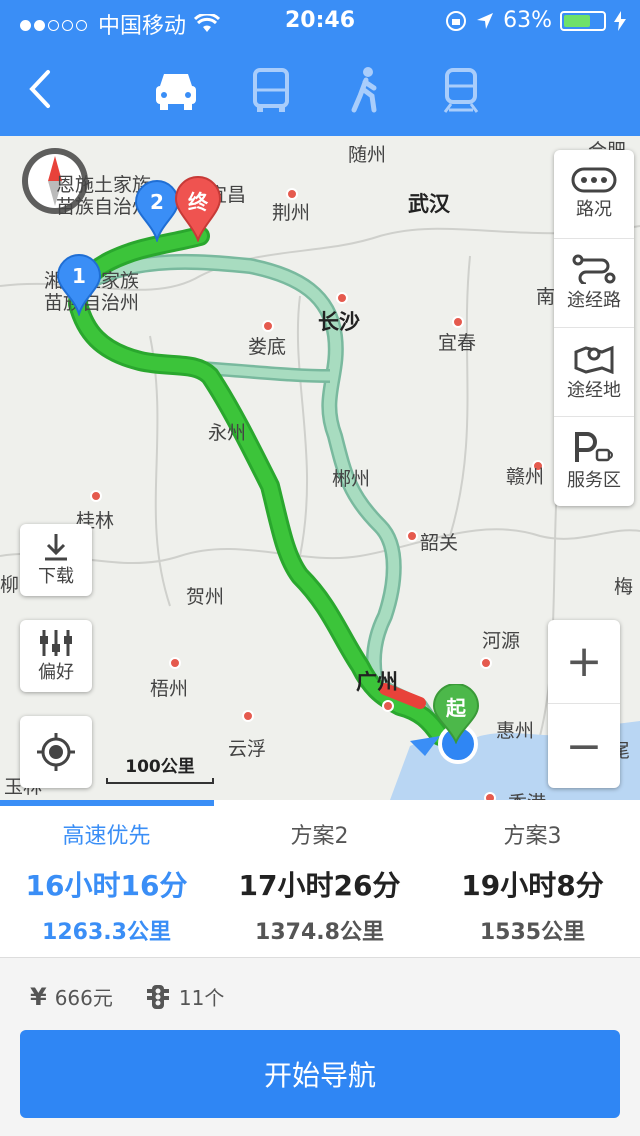 The width and height of the screenshot is (640, 1136). Describe the element at coordinates (351, 479) in the screenshot. I see `city-label: 郴州` at that location.